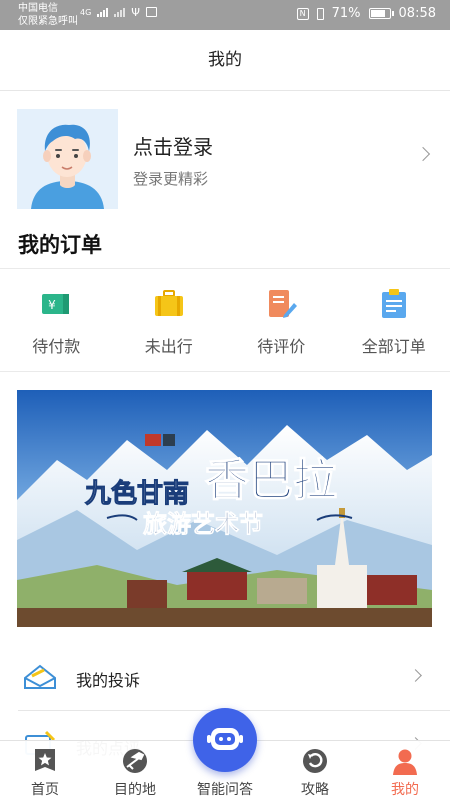  I want to click on page-title: 我的, so click(225, 60).